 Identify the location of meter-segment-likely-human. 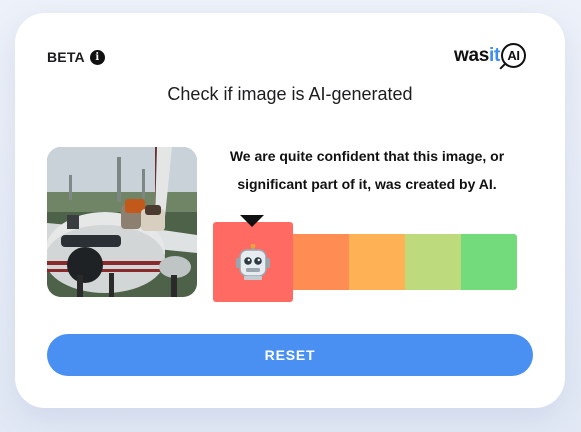
(433, 262).